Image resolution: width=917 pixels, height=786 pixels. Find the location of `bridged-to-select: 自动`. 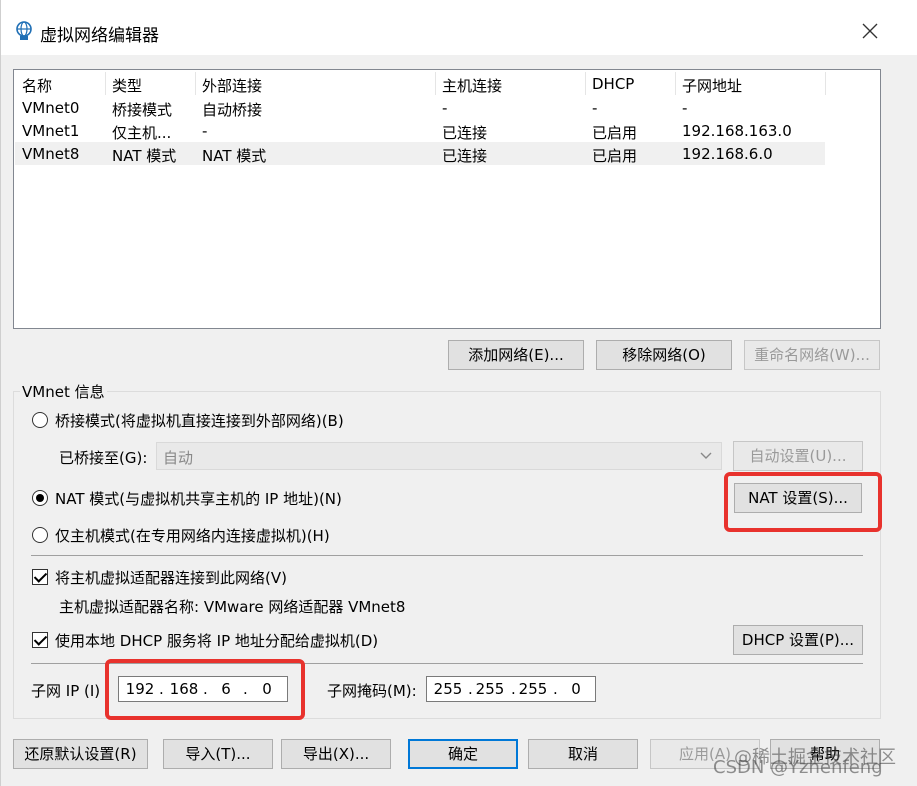

bridged-to-select: 自动 is located at coordinates (439, 456).